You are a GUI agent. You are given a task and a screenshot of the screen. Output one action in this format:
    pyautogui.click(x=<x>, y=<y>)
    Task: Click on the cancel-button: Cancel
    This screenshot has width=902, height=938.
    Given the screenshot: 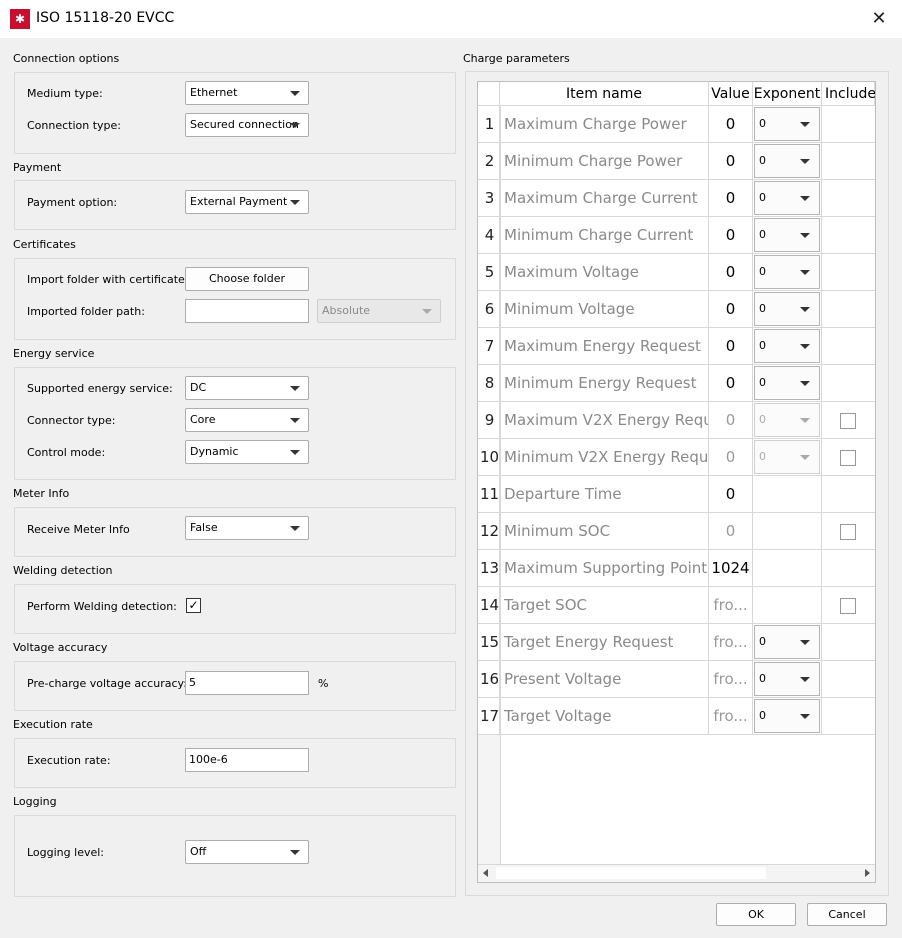 What is the action you would take?
    pyautogui.click(x=847, y=914)
    